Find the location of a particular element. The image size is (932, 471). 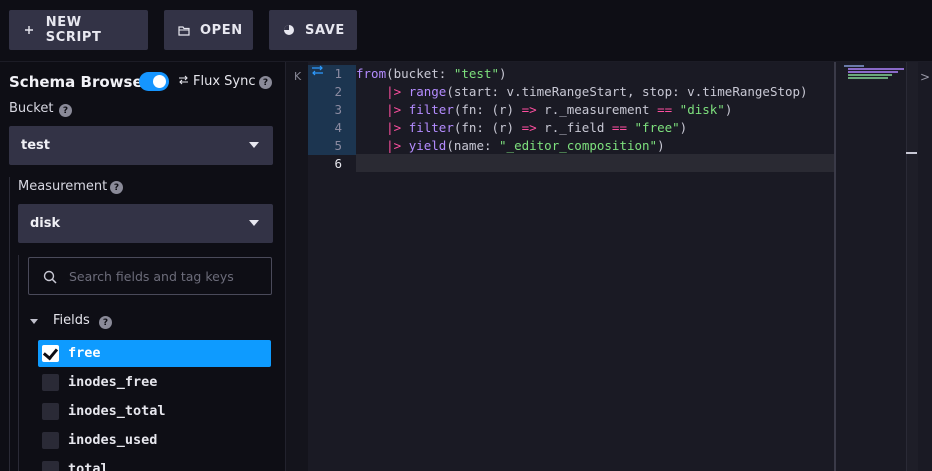

field-item-inodes-total: inodes_total is located at coordinates (154, 411).